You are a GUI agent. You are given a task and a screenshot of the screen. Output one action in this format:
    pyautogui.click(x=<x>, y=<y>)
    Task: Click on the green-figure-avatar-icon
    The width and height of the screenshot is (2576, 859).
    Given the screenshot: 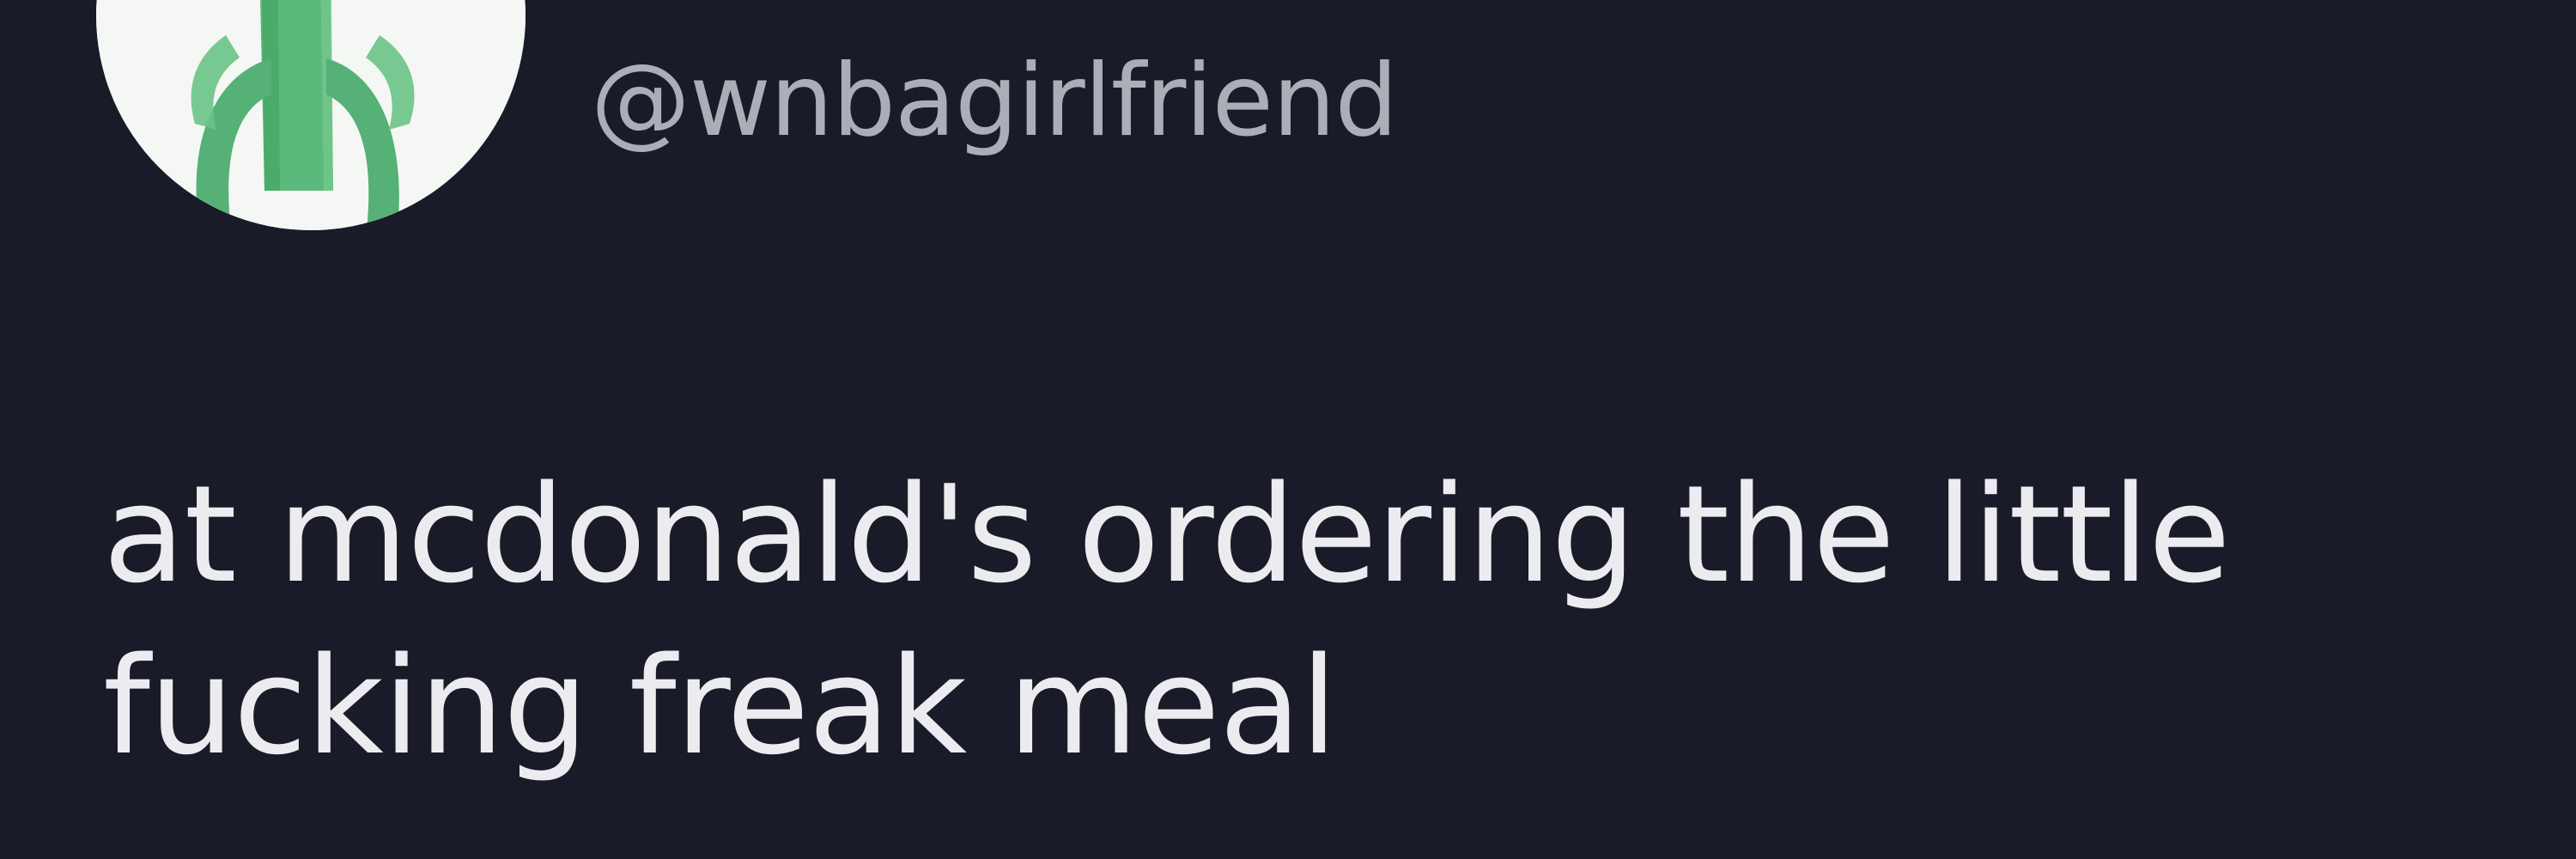 What is the action you would take?
    pyautogui.click(x=311, y=115)
    